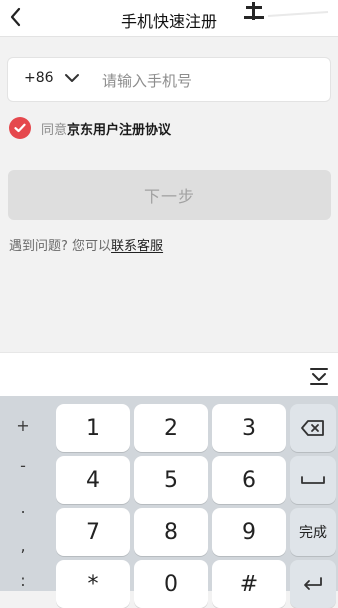 Image resolution: width=338 pixels, height=608 pixels. I want to click on backspace-key, so click(313, 428).